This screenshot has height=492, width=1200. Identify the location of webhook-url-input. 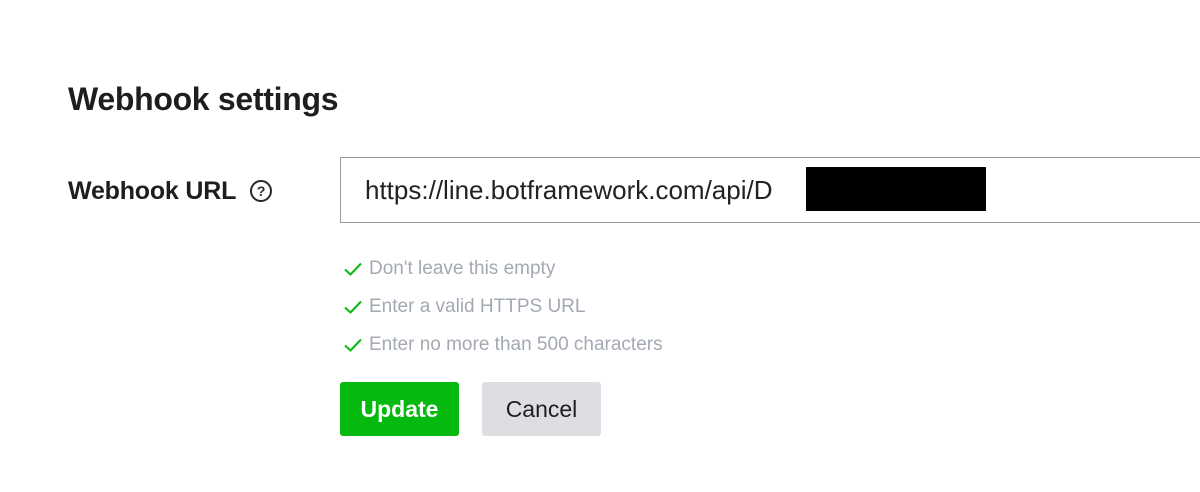
(770, 190).